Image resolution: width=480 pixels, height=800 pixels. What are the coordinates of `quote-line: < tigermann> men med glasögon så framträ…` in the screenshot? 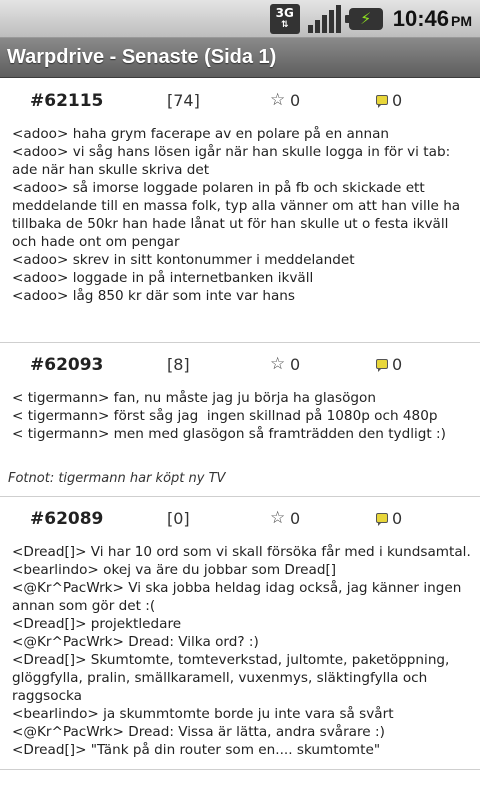 It's located at (229, 434).